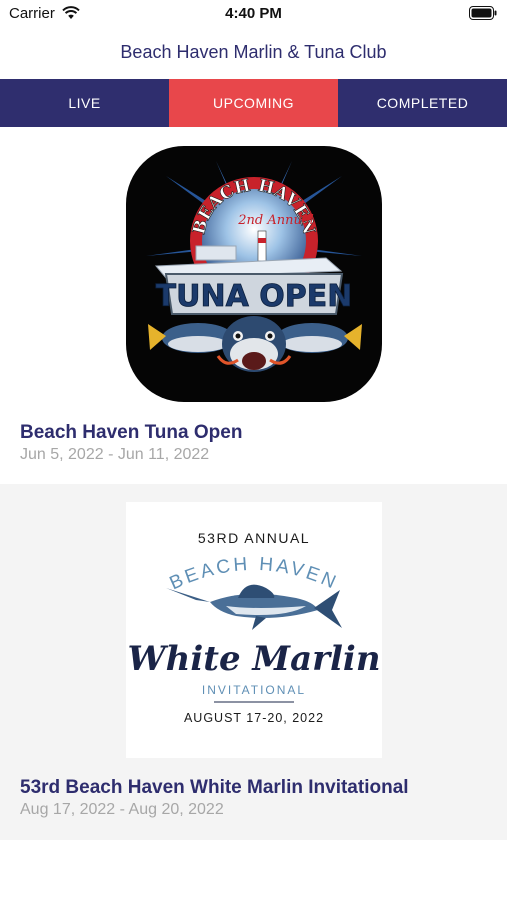  What do you see at coordinates (483, 15) in the screenshot?
I see `battery-icon` at bounding box center [483, 15].